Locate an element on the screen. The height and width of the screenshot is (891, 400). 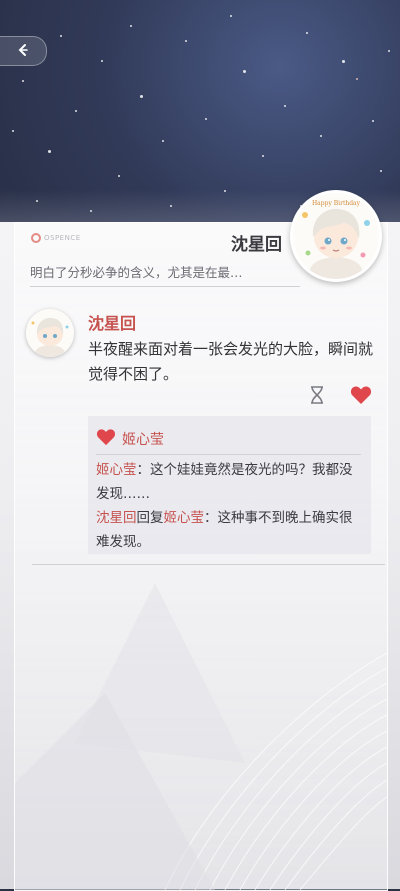
post-author-avatar is located at coordinates (50, 333).